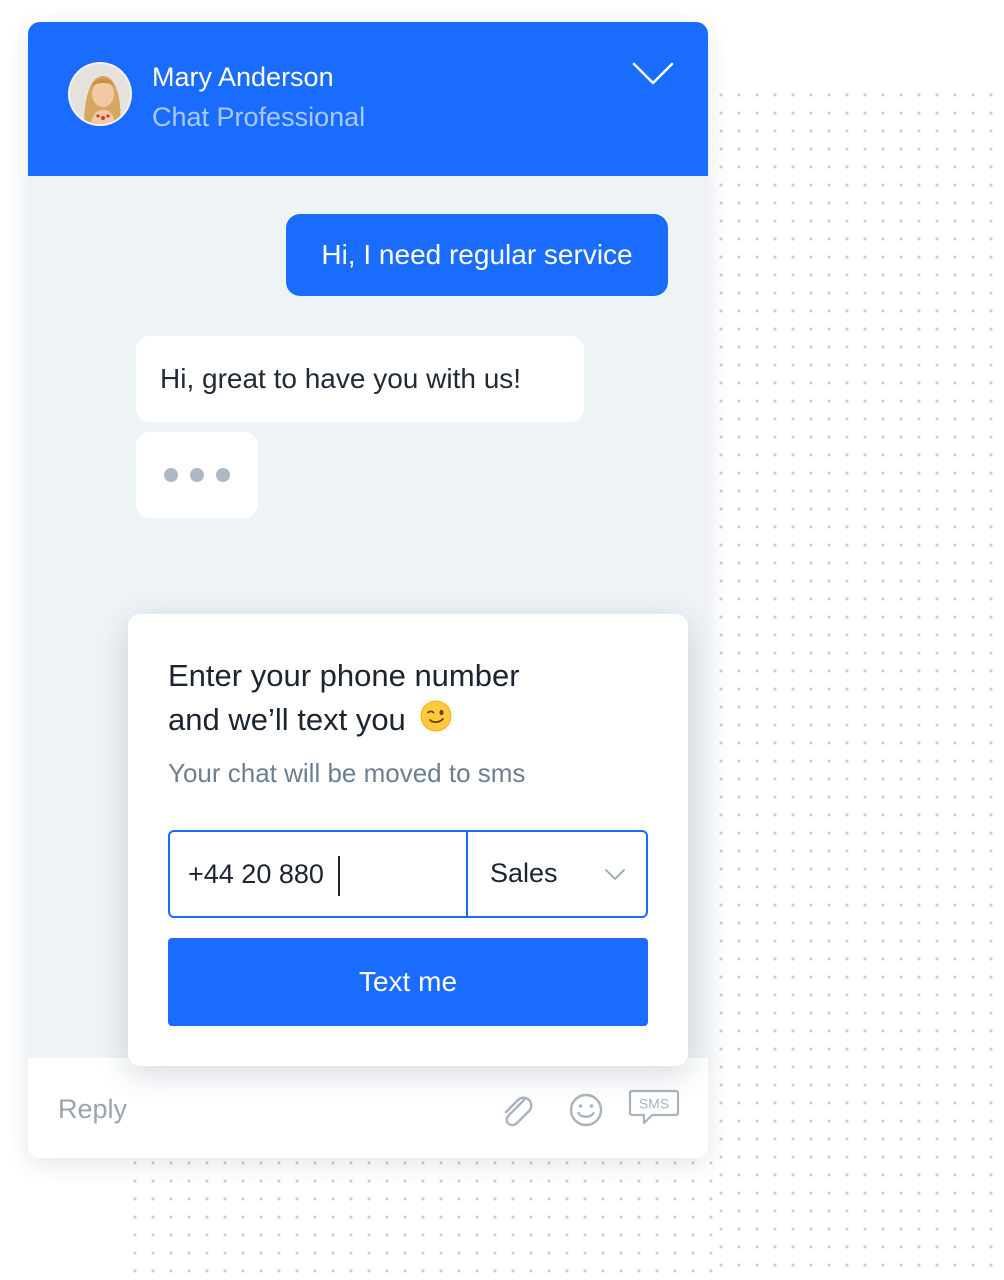 Image resolution: width=1004 pixels, height=1280 pixels. I want to click on typing-indicator, so click(197, 475).